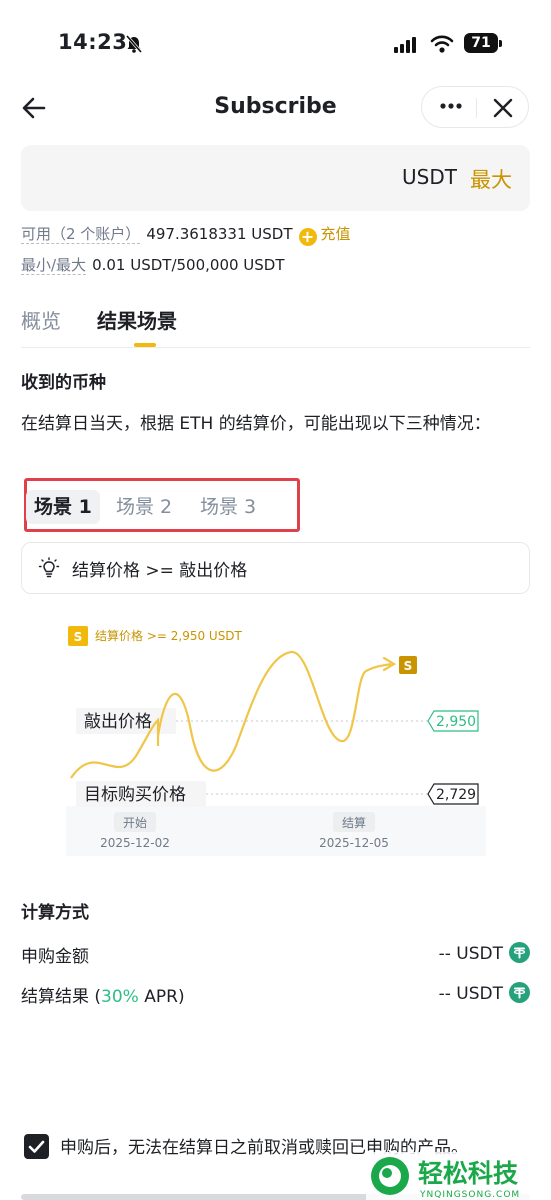 Image resolution: width=551 pixels, height=1200 pixels. I want to click on watermark-url: YNQINGSONG.COM, so click(469, 1195).